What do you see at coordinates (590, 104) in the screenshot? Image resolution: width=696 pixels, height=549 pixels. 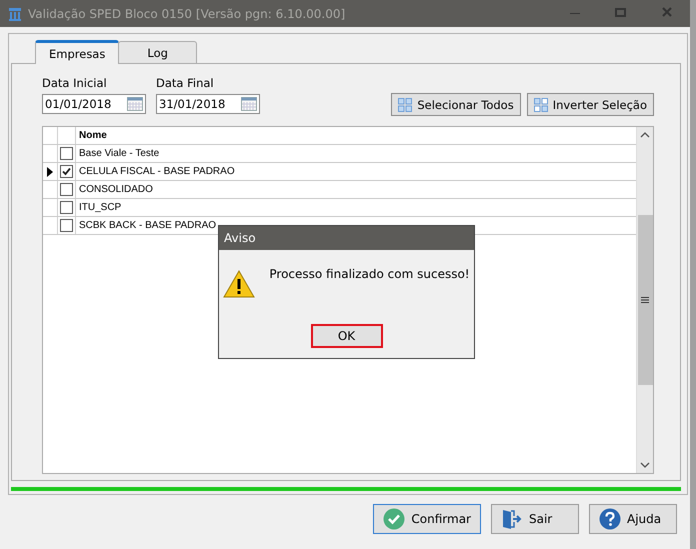 I see `invert-selection-button: Inverter Seleção` at bounding box center [590, 104].